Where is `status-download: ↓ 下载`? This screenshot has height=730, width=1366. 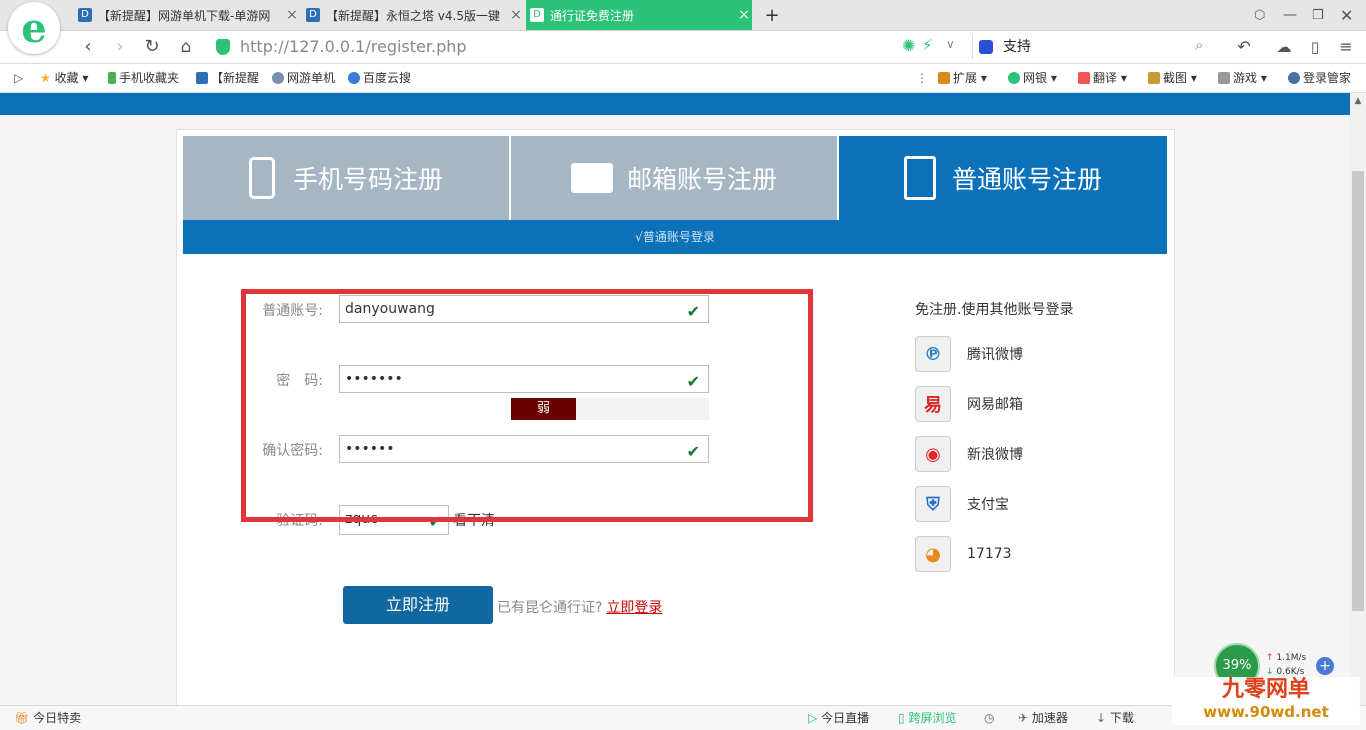
status-download: ↓ 下载 is located at coordinates (1115, 718).